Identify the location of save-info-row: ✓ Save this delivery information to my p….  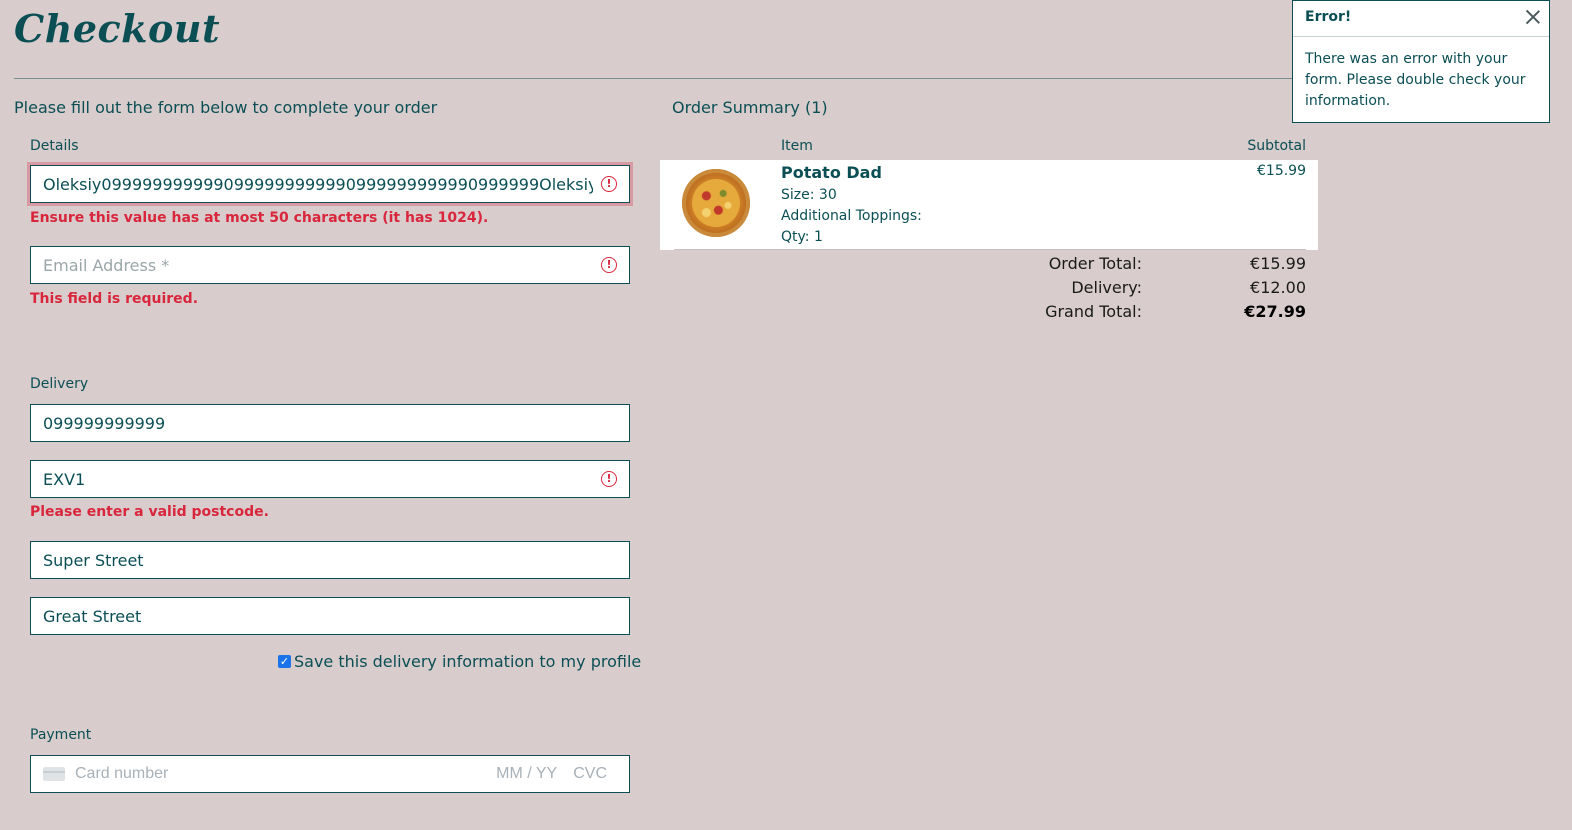
(459, 661).